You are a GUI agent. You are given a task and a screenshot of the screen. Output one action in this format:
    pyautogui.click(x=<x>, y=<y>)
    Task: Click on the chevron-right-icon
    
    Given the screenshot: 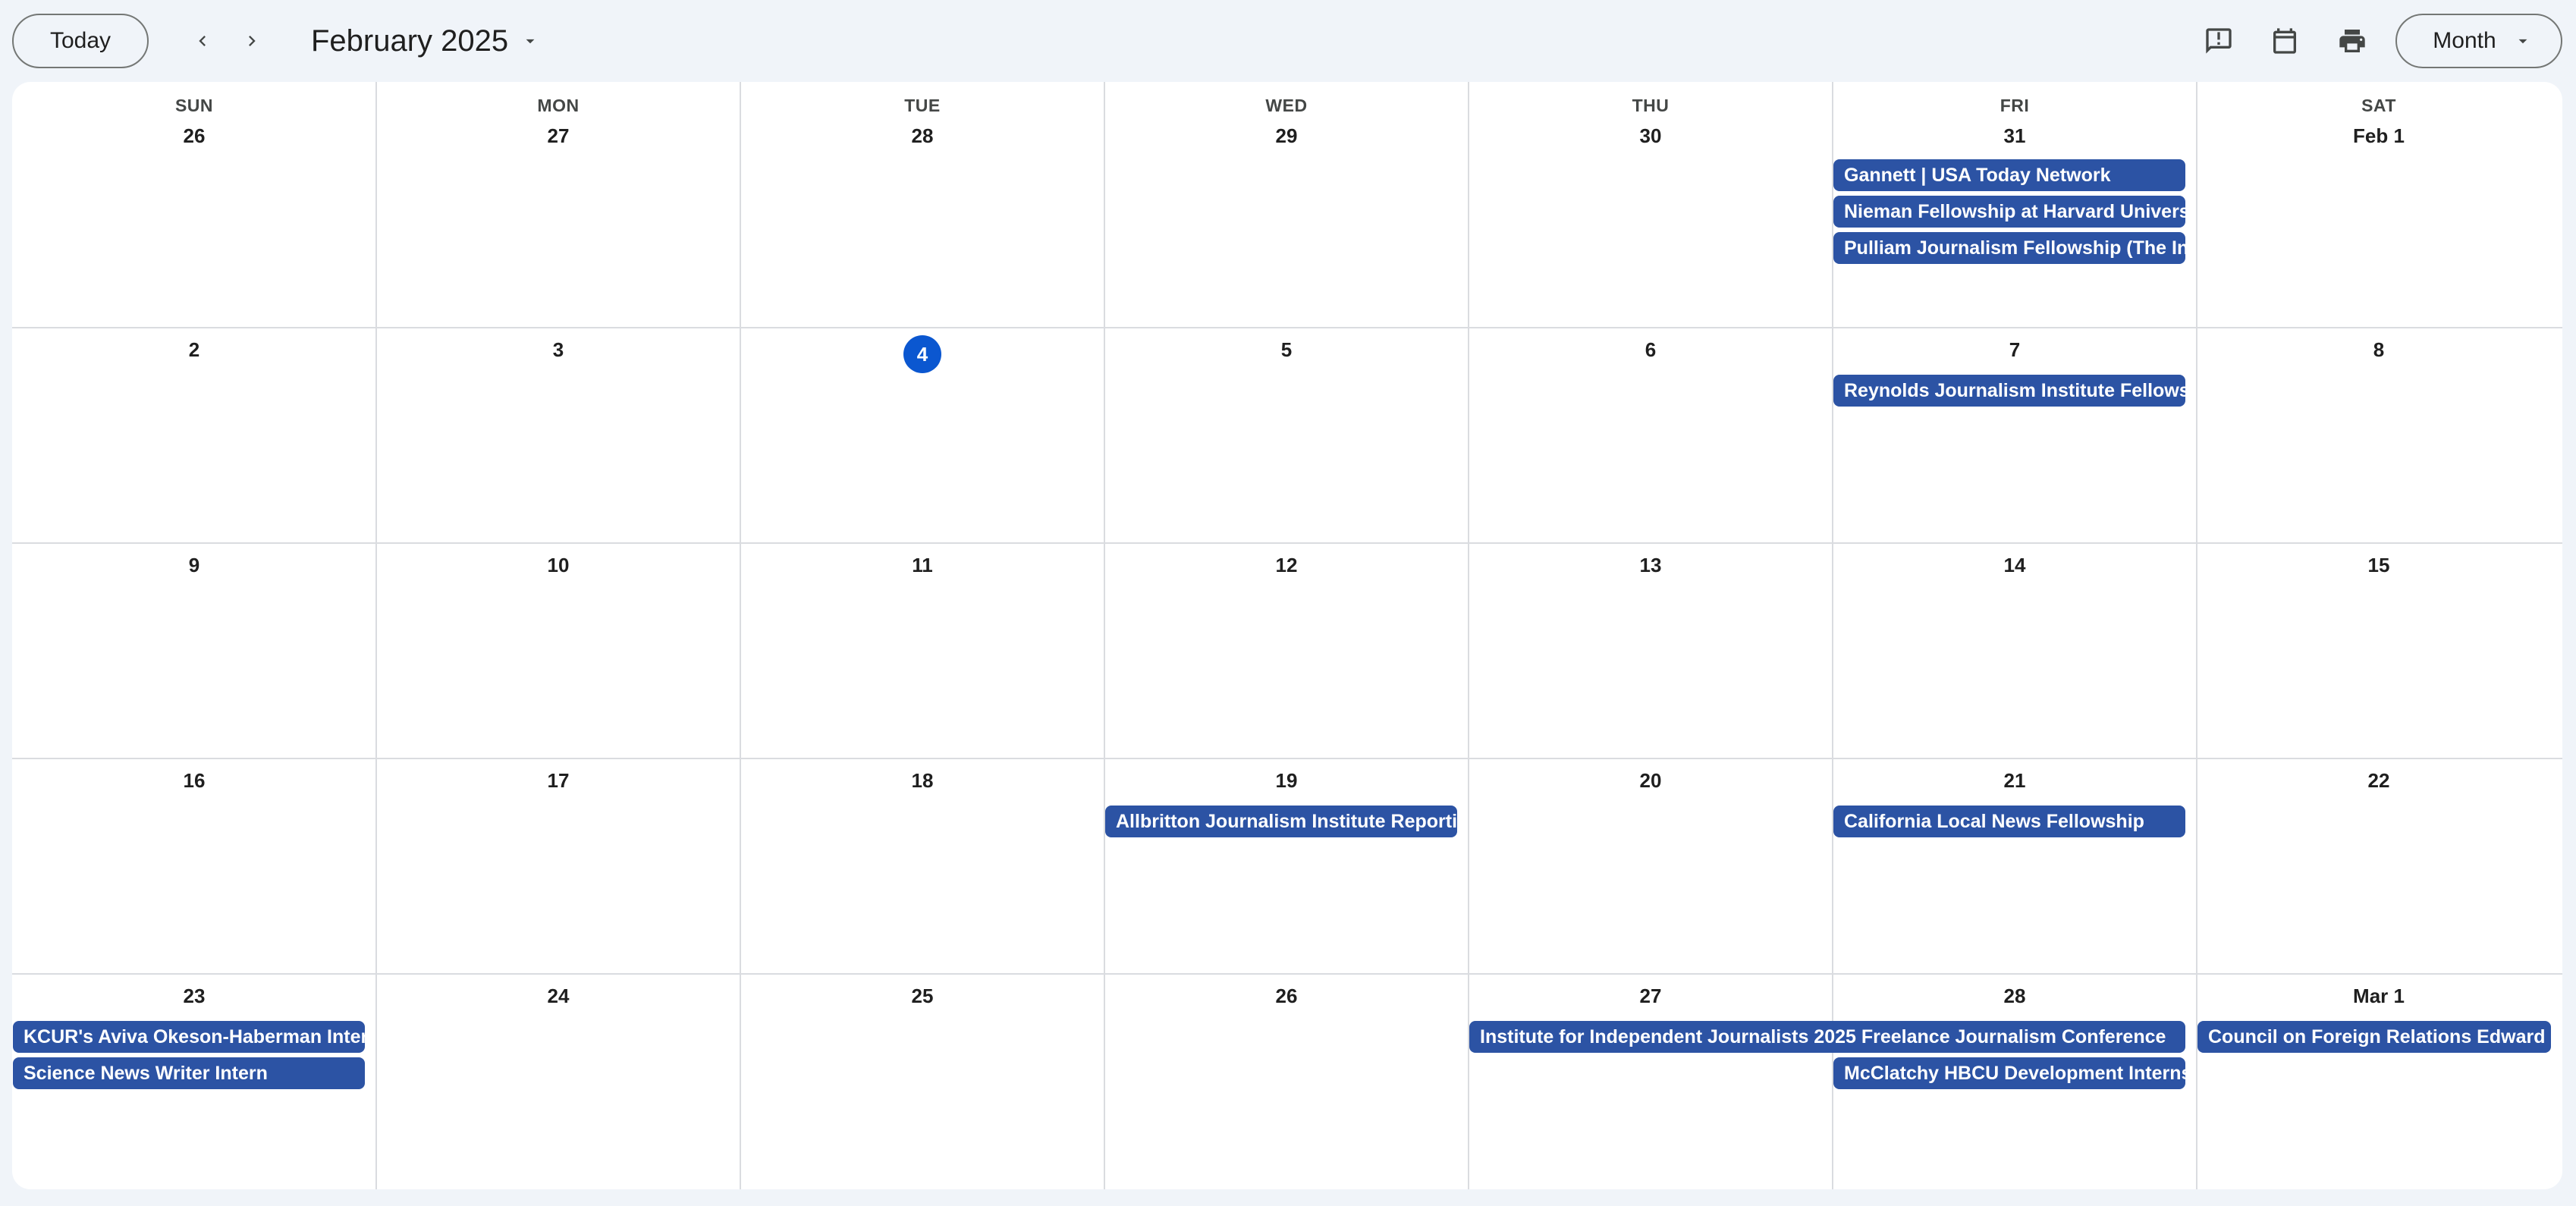 What is the action you would take?
    pyautogui.click(x=252, y=41)
    